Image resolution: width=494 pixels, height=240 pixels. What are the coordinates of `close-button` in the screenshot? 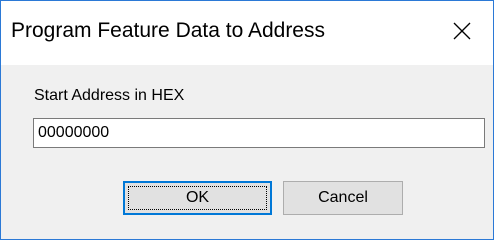 It's located at (462, 33).